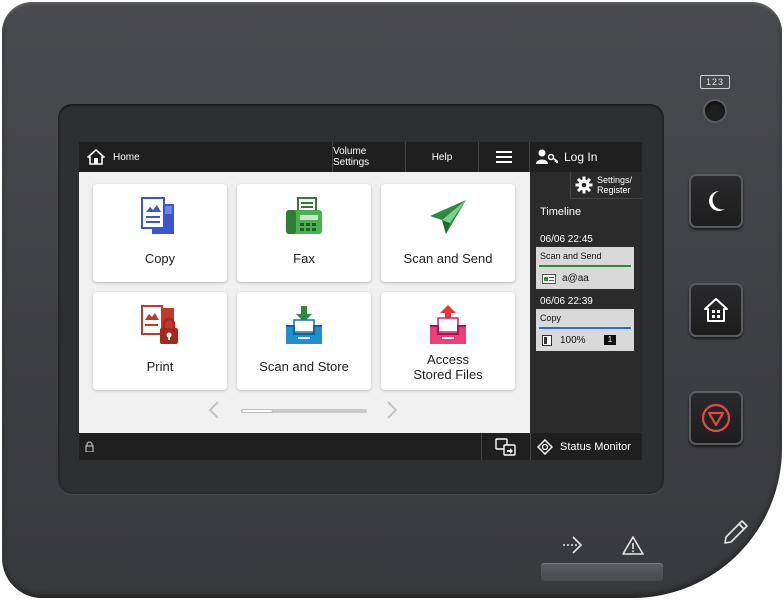 This screenshot has height=600, width=784. What do you see at coordinates (545, 446) in the screenshot?
I see `status-monitor-icon` at bounding box center [545, 446].